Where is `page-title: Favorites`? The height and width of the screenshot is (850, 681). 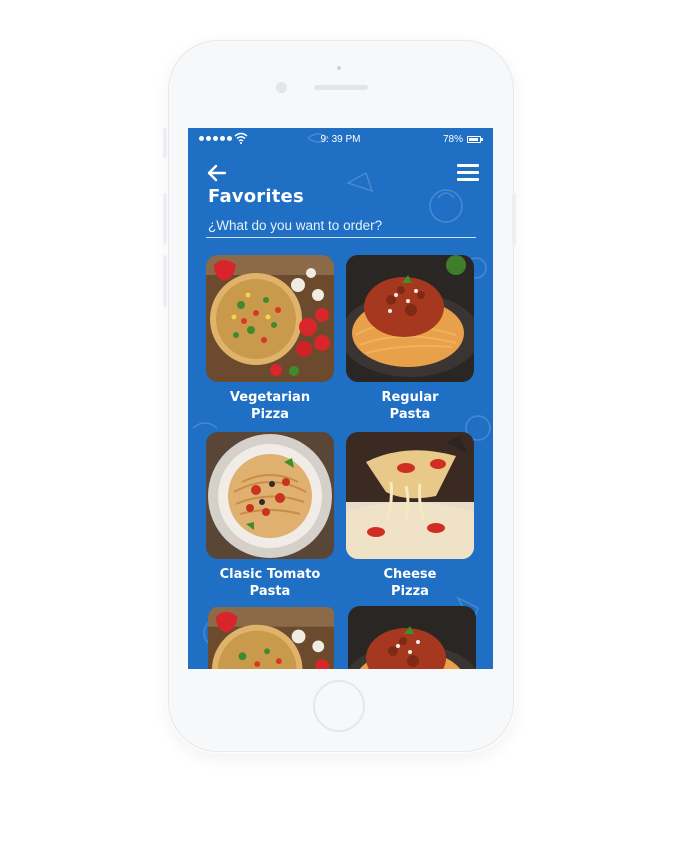 page-title: Favorites is located at coordinates (256, 196).